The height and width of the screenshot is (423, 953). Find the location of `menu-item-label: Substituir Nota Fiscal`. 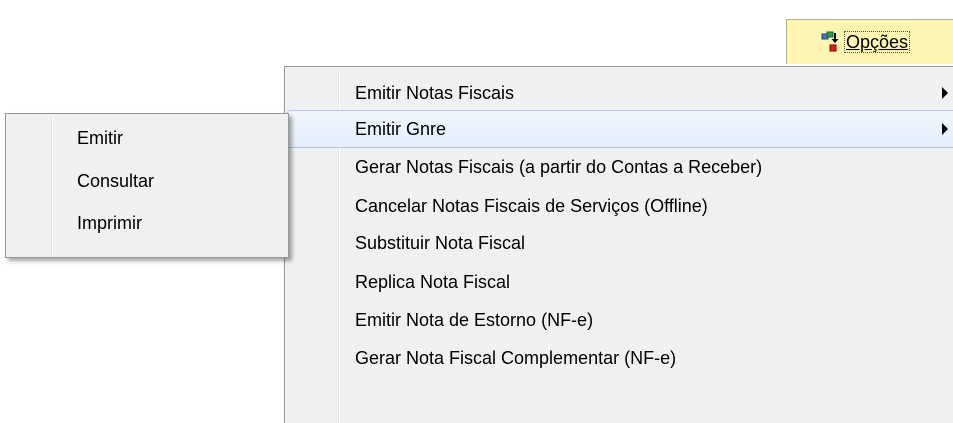

menu-item-label: Substituir Nota Fiscal is located at coordinates (440, 242).